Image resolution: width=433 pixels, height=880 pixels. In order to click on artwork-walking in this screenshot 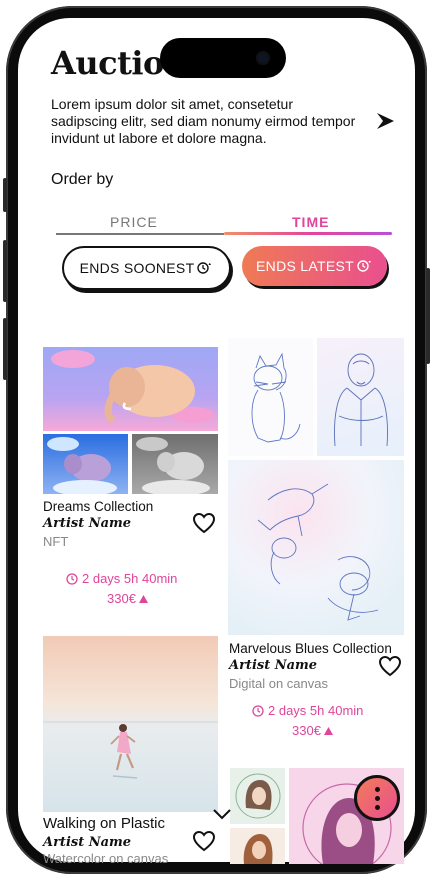, I will do `click(130, 724)`.